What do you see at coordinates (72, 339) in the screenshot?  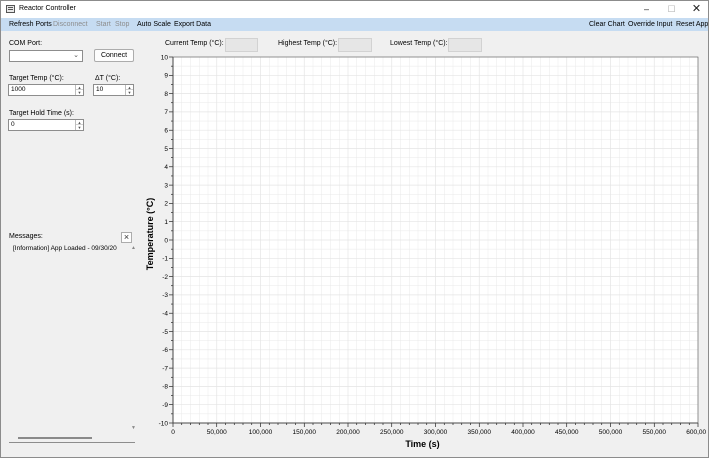 I see `messages-list: [Information] App Loaded - 09/30/20 ▲ ▼` at bounding box center [72, 339].